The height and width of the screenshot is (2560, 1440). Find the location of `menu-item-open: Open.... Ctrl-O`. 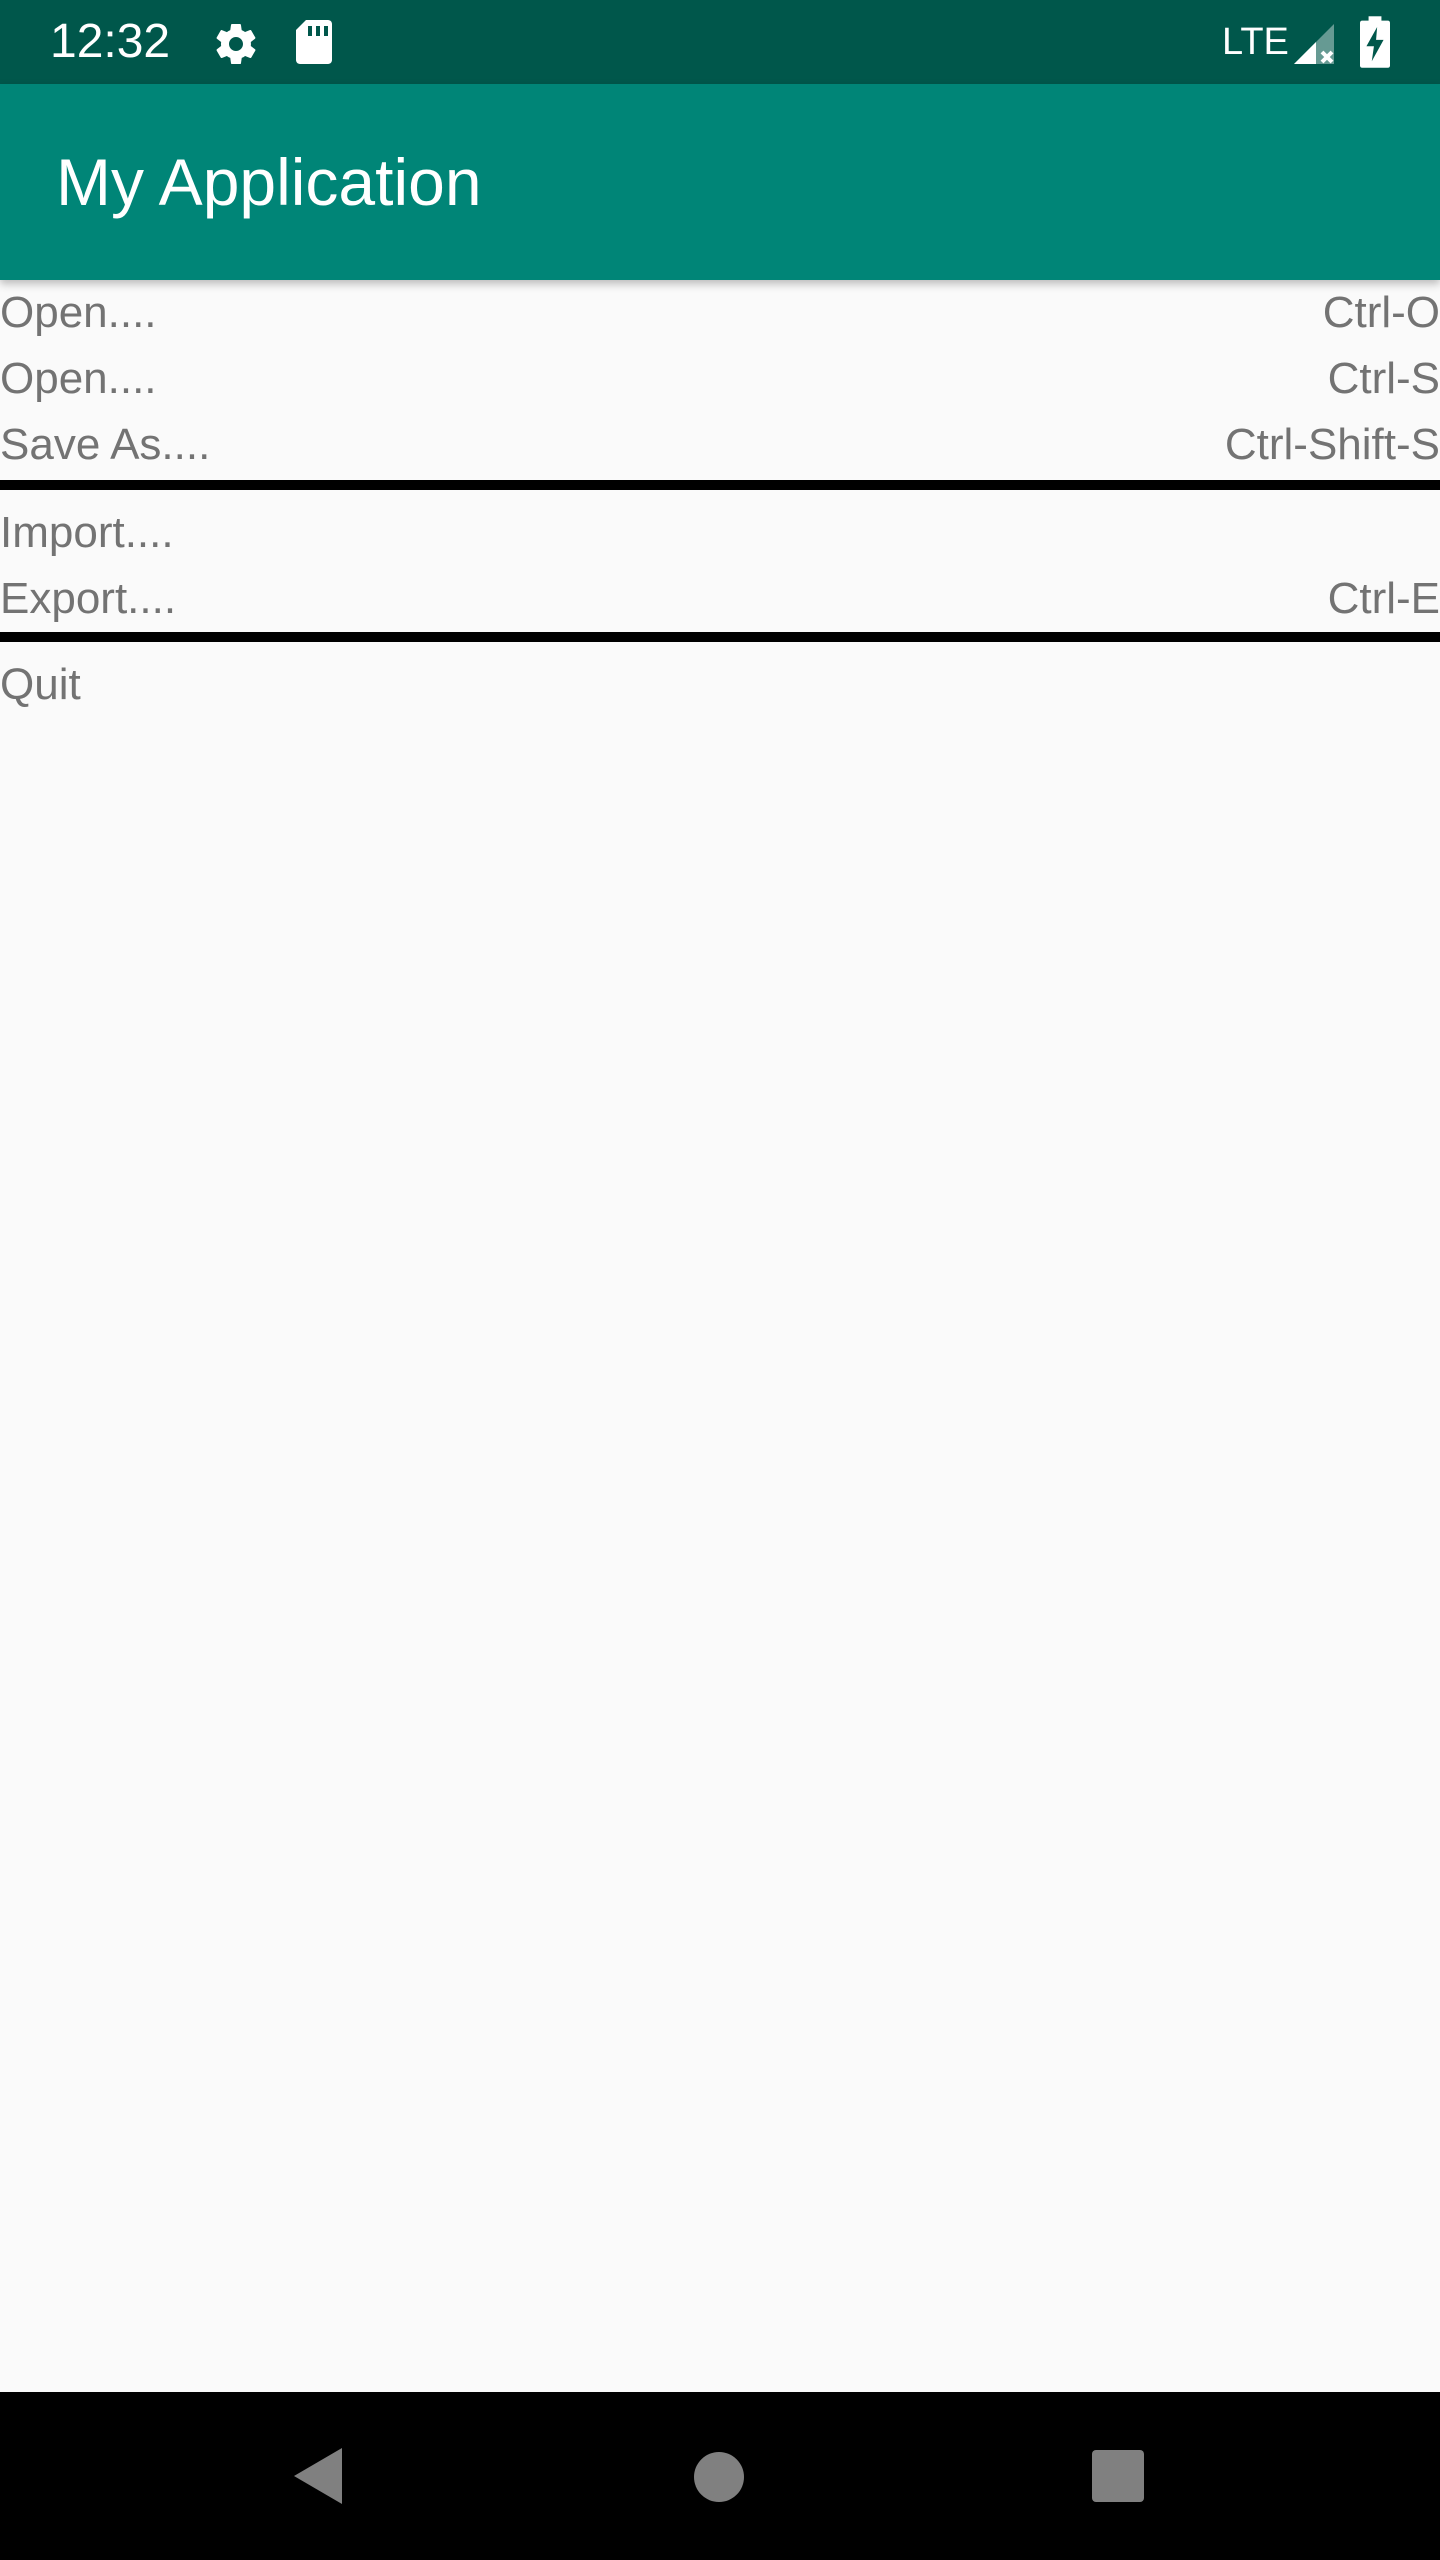

menu-item-open: Open.... Ctrl-O is located at coordinates (720, 313).